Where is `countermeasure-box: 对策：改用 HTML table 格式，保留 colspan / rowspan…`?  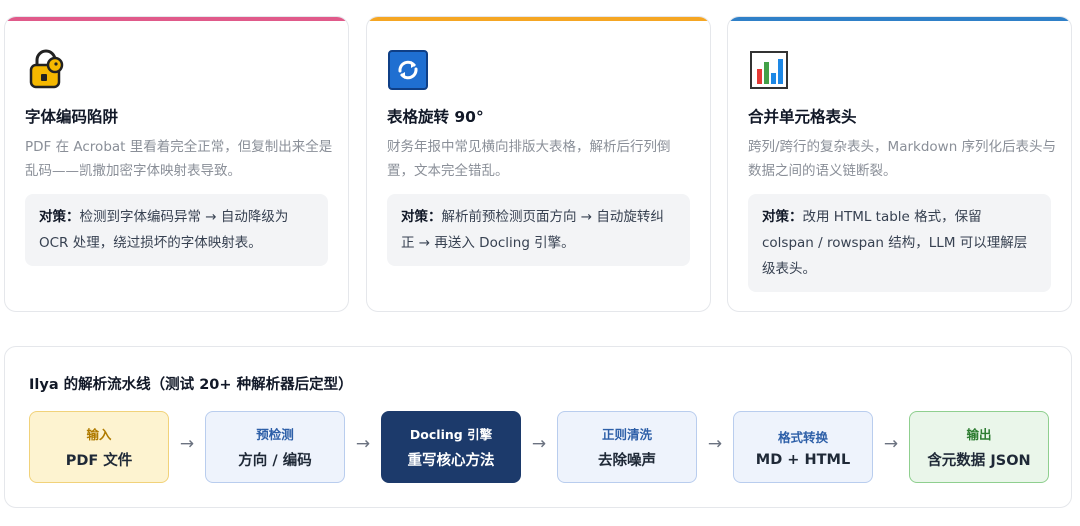
countermeasure-box: 对策：改用 HTML table 格式，保留 colspan / rowspan… is located at coordinates (899, 243).